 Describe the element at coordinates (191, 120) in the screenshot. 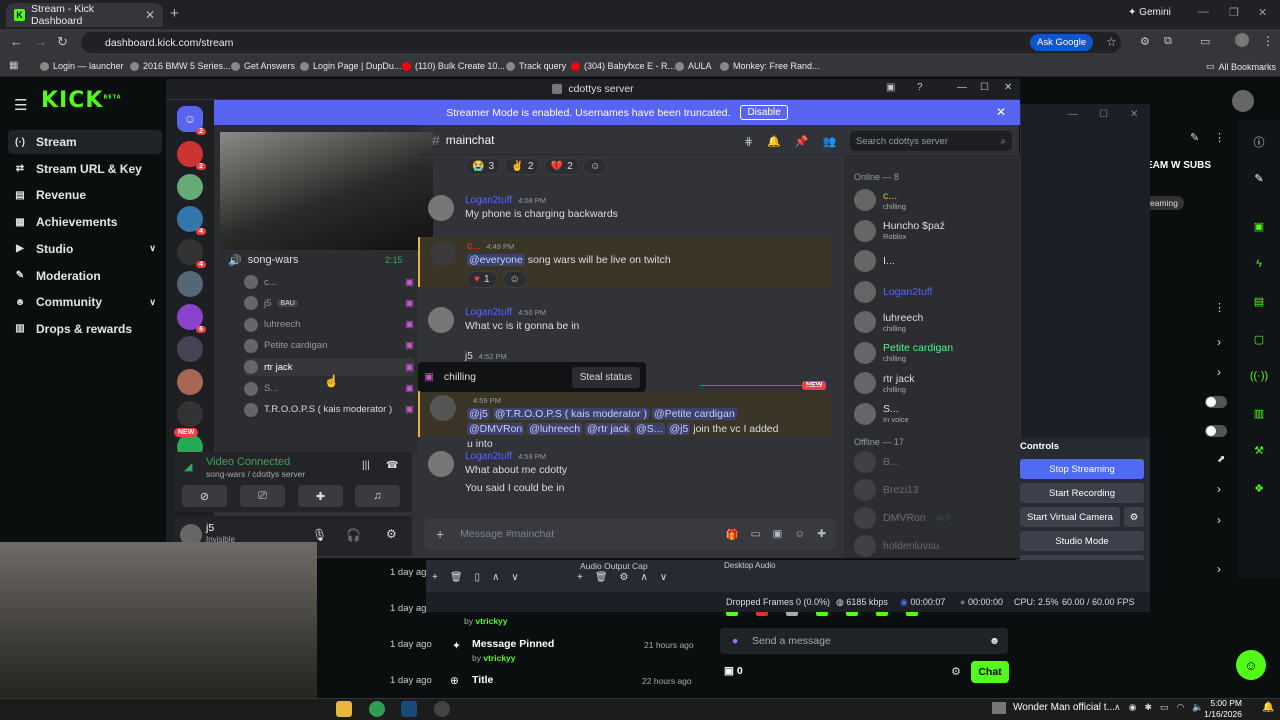

I see `discord-home-icon: ☺ 2` at that location.